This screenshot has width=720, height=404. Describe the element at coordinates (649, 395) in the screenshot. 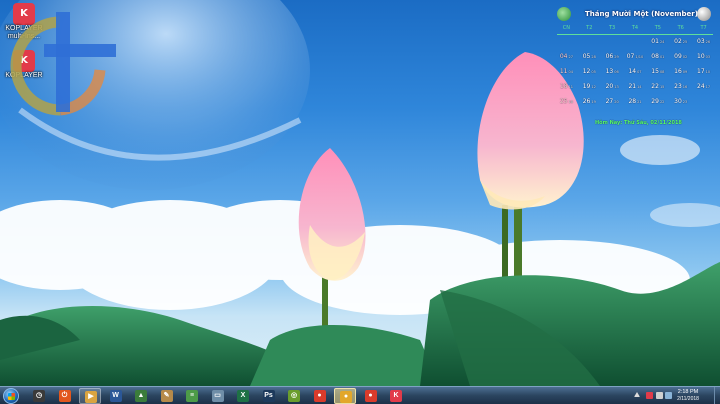

I see `antivirus-tray-icon` at that location.